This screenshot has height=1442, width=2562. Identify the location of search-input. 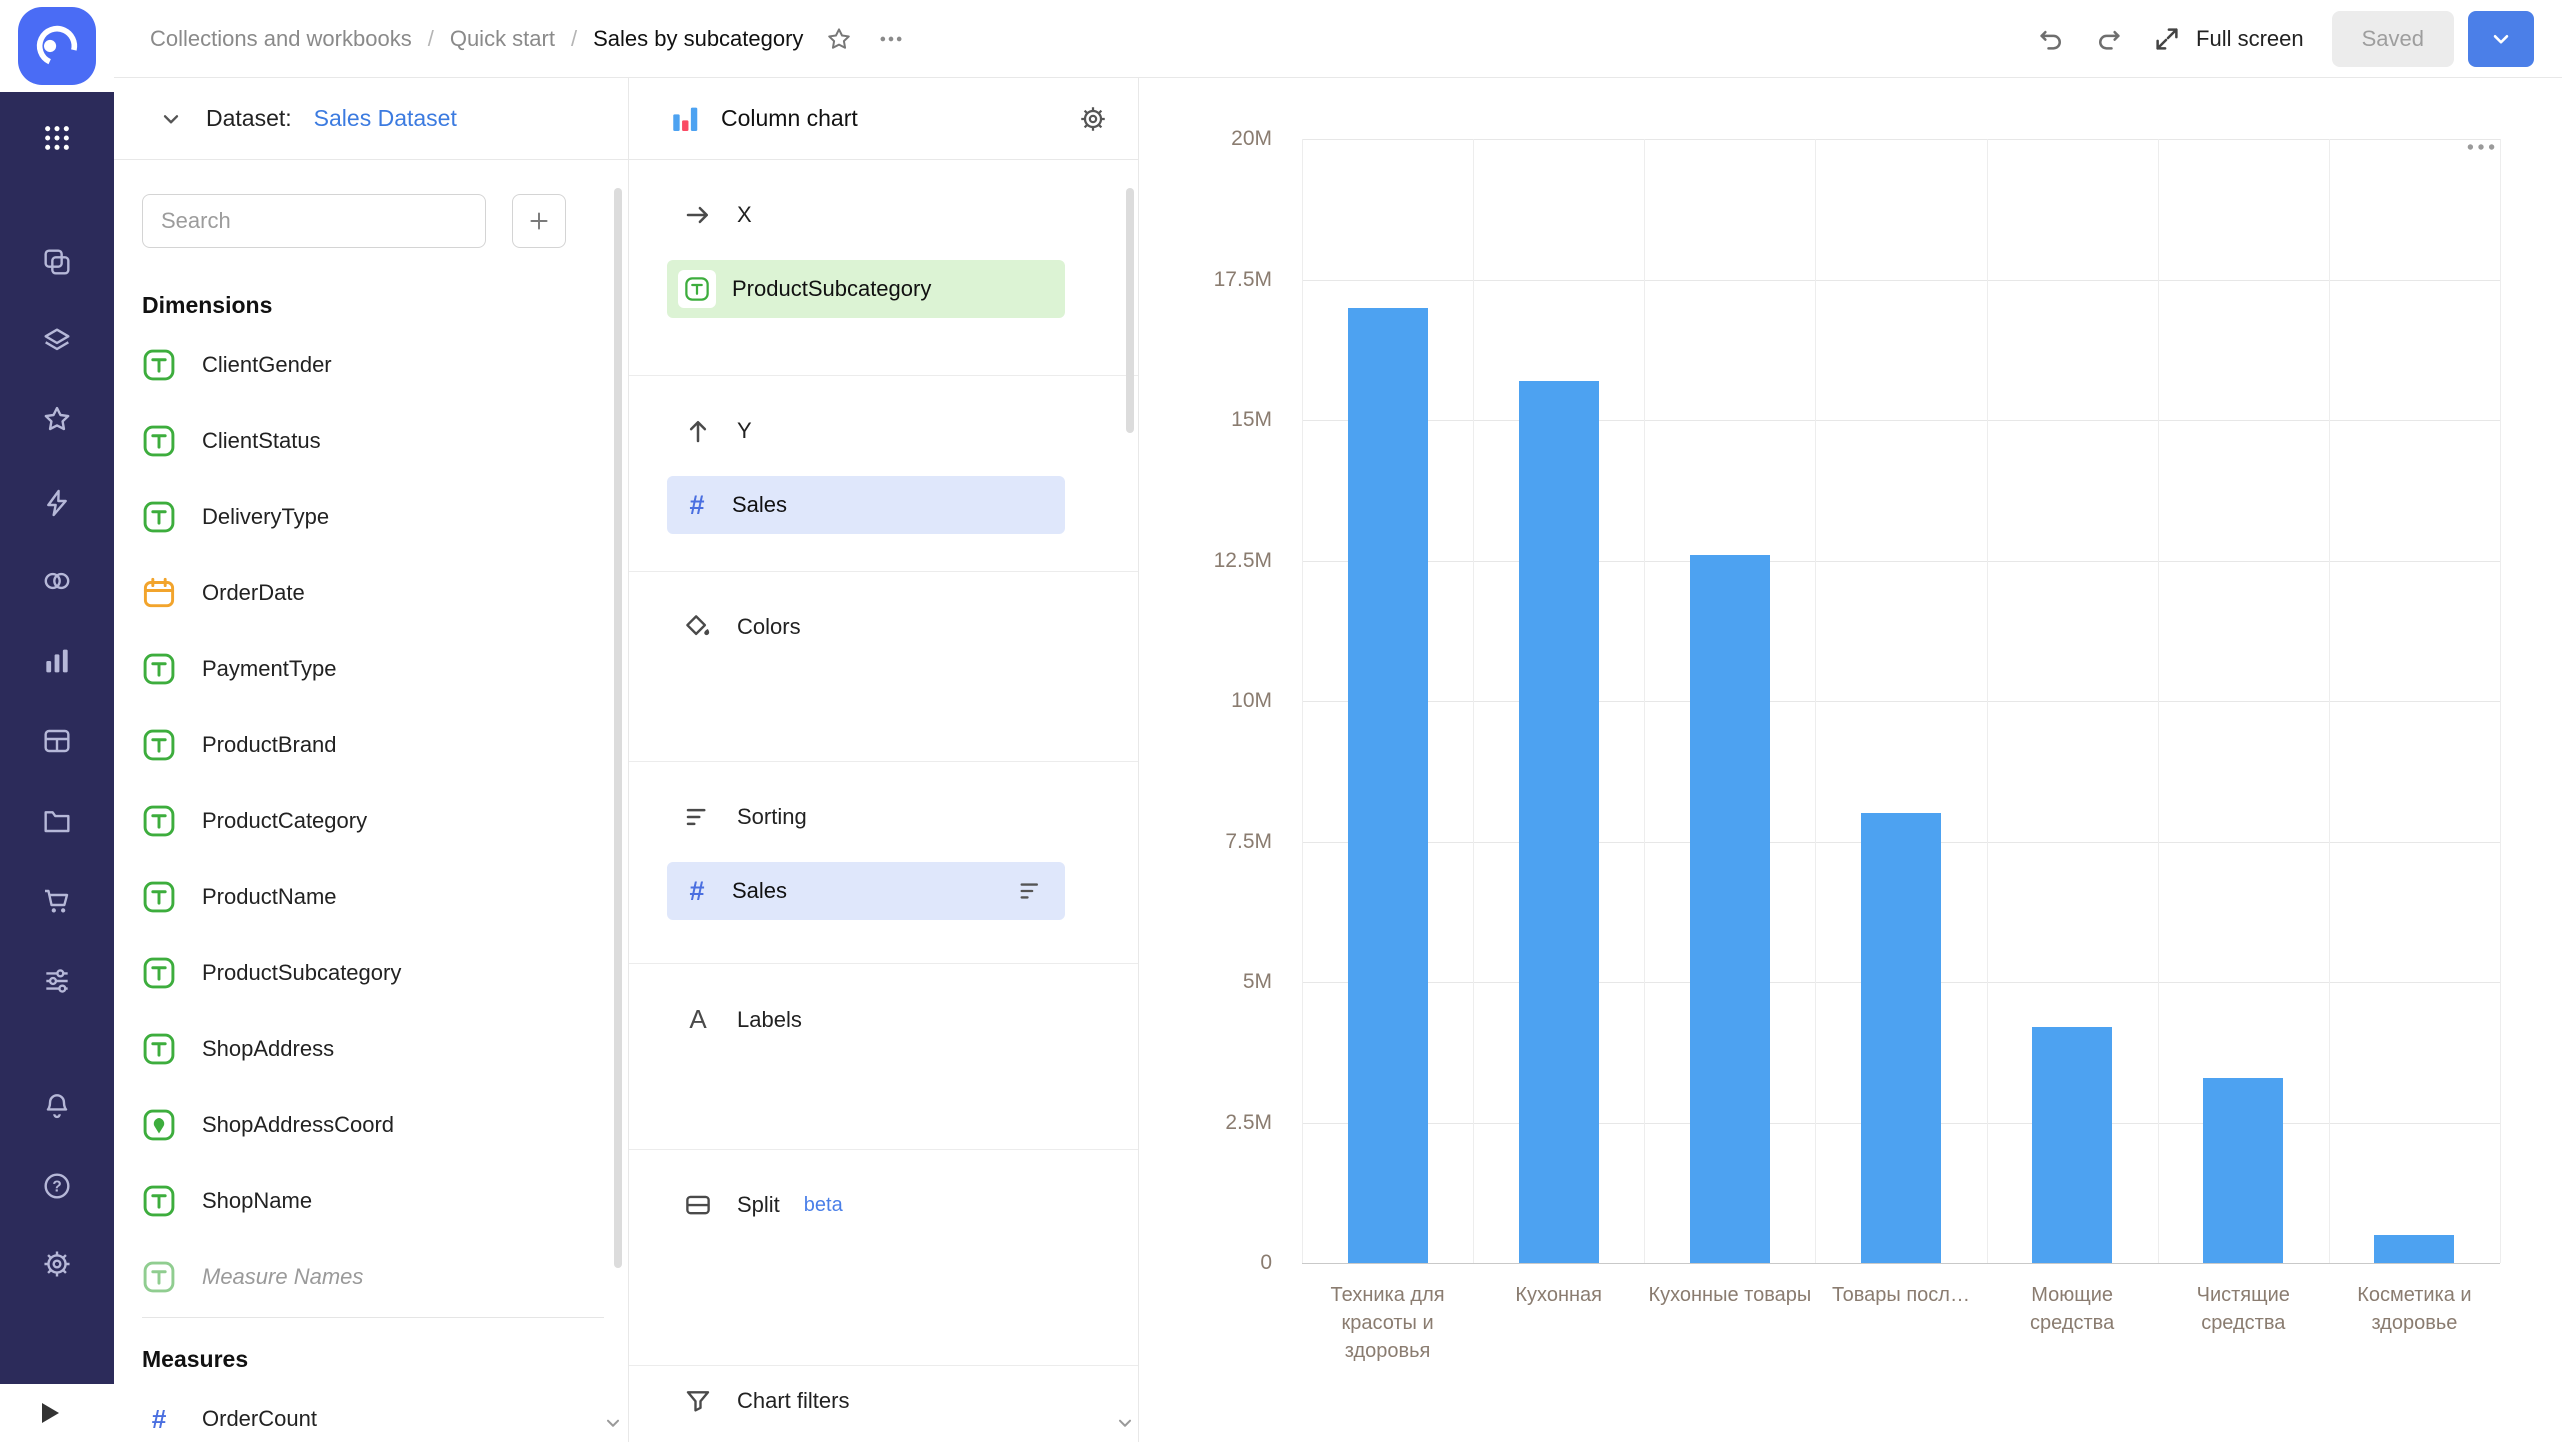
(314, 221).